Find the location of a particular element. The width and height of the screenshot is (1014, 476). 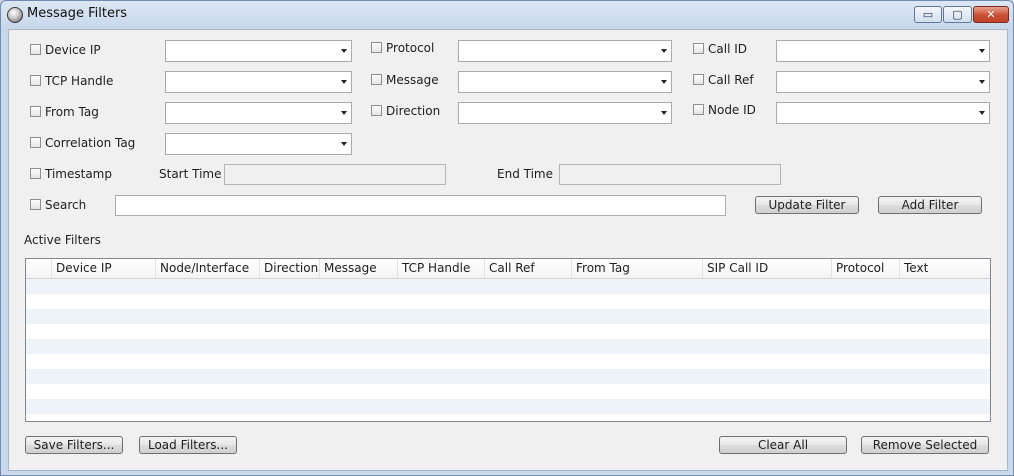

call-ref-label: Call Ref is located at coordinates (731, 80).